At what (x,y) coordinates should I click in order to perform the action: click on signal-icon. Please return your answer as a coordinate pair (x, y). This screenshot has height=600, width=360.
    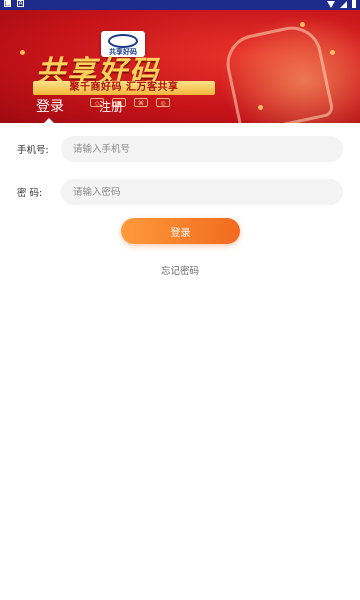
    Looking at the image, I should click on (343, 4).